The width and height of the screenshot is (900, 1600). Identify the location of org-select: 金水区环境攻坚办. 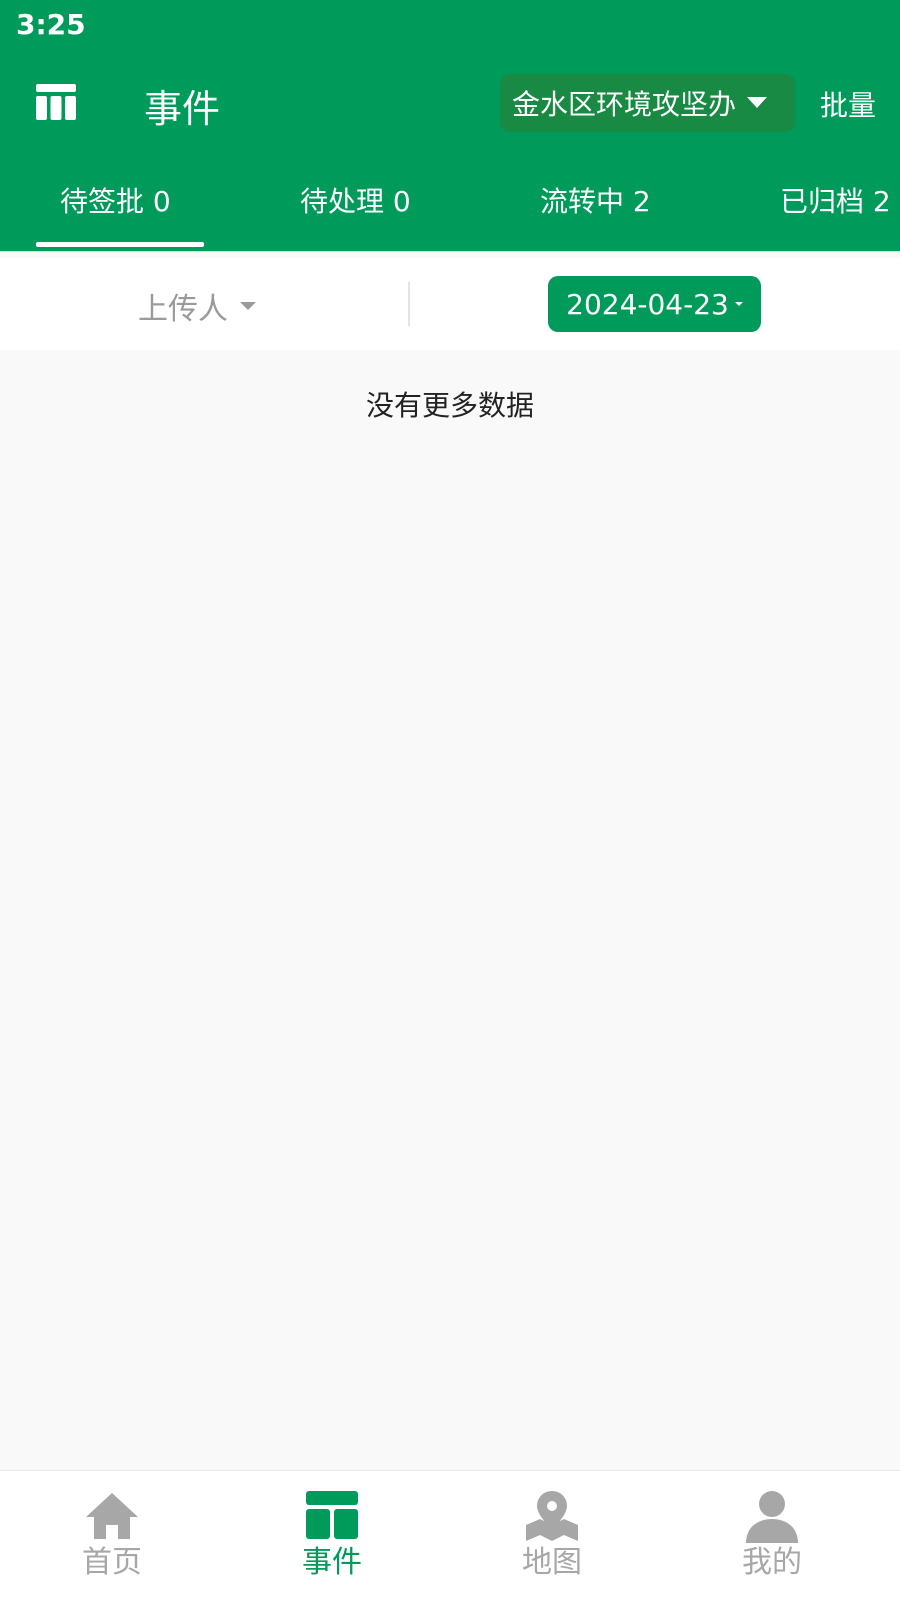
(647, 103).